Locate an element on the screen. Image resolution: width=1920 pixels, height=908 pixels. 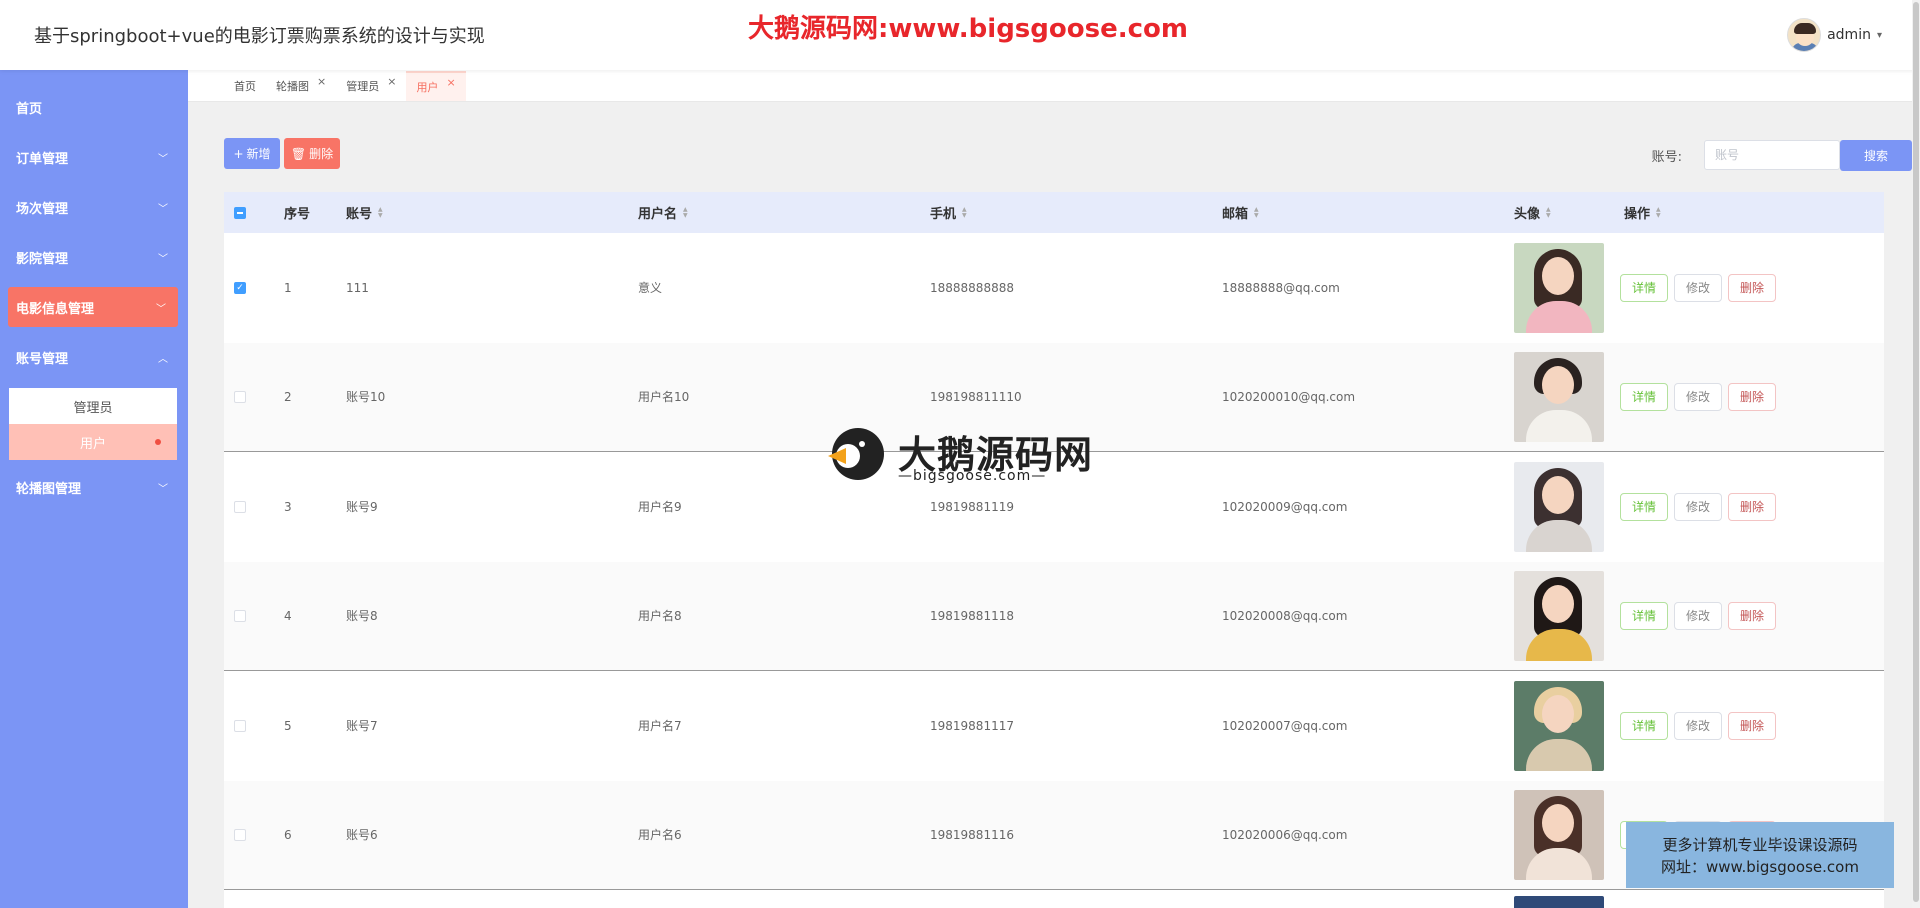
sidebar-item-label: 账号管理 is located at coordinates (42, 359).